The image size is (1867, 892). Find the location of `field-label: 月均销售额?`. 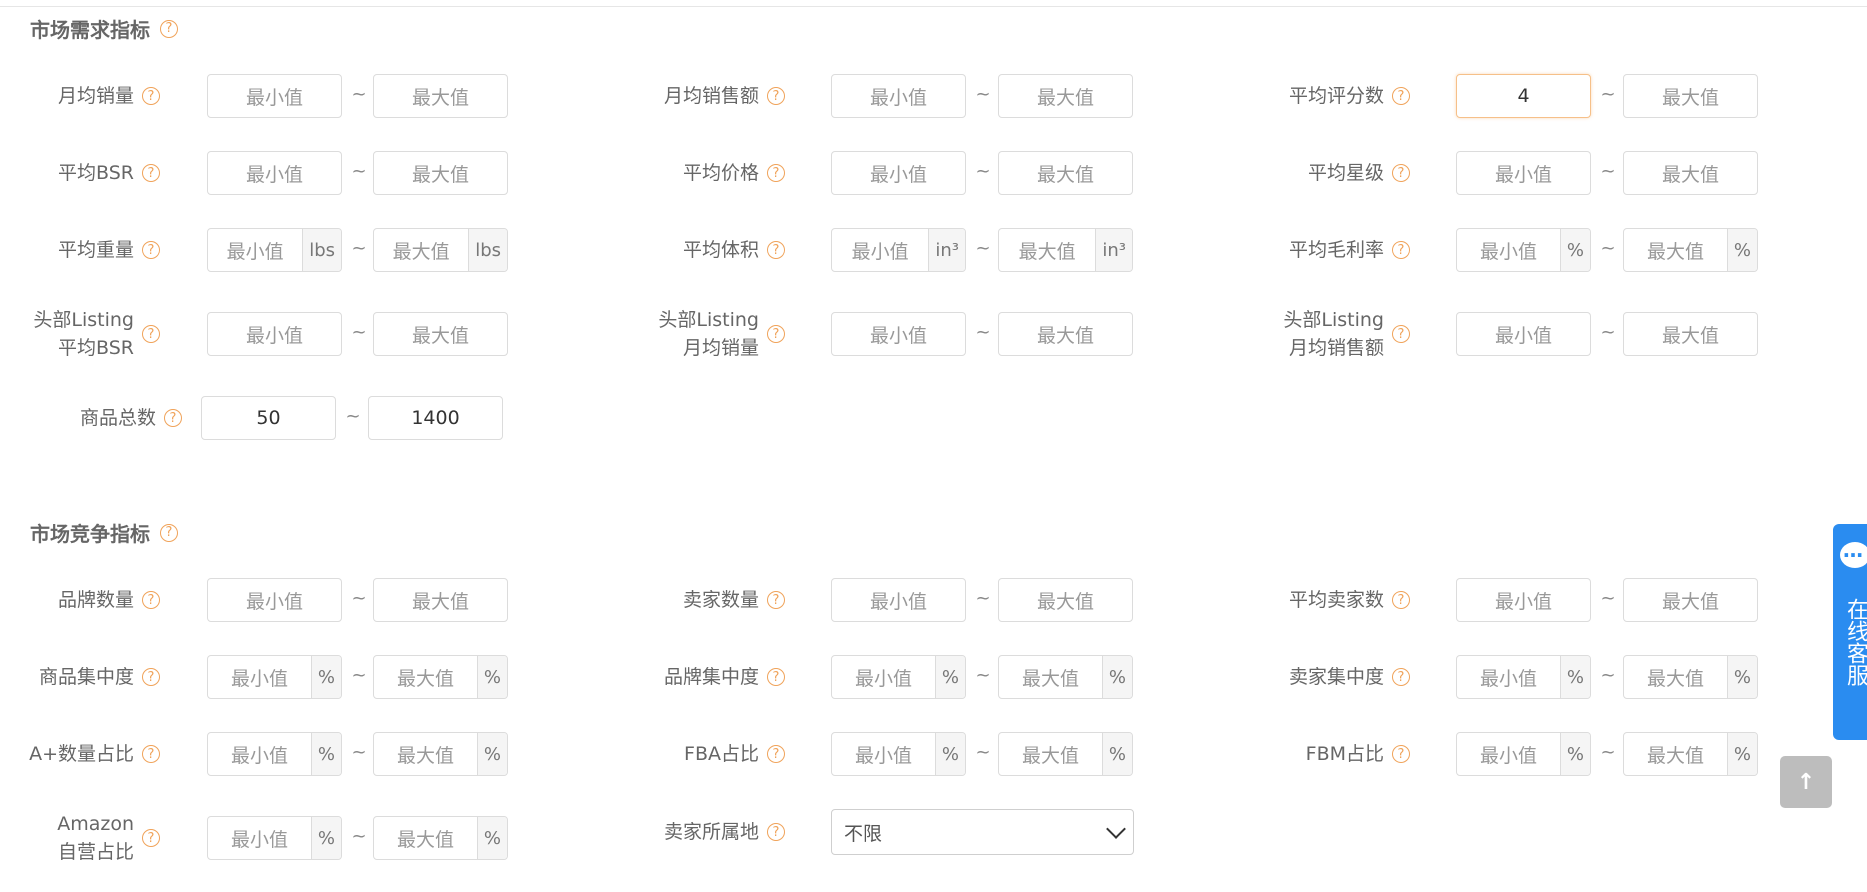

field-label: 月均销售额? is located at coordinates (724, 96).